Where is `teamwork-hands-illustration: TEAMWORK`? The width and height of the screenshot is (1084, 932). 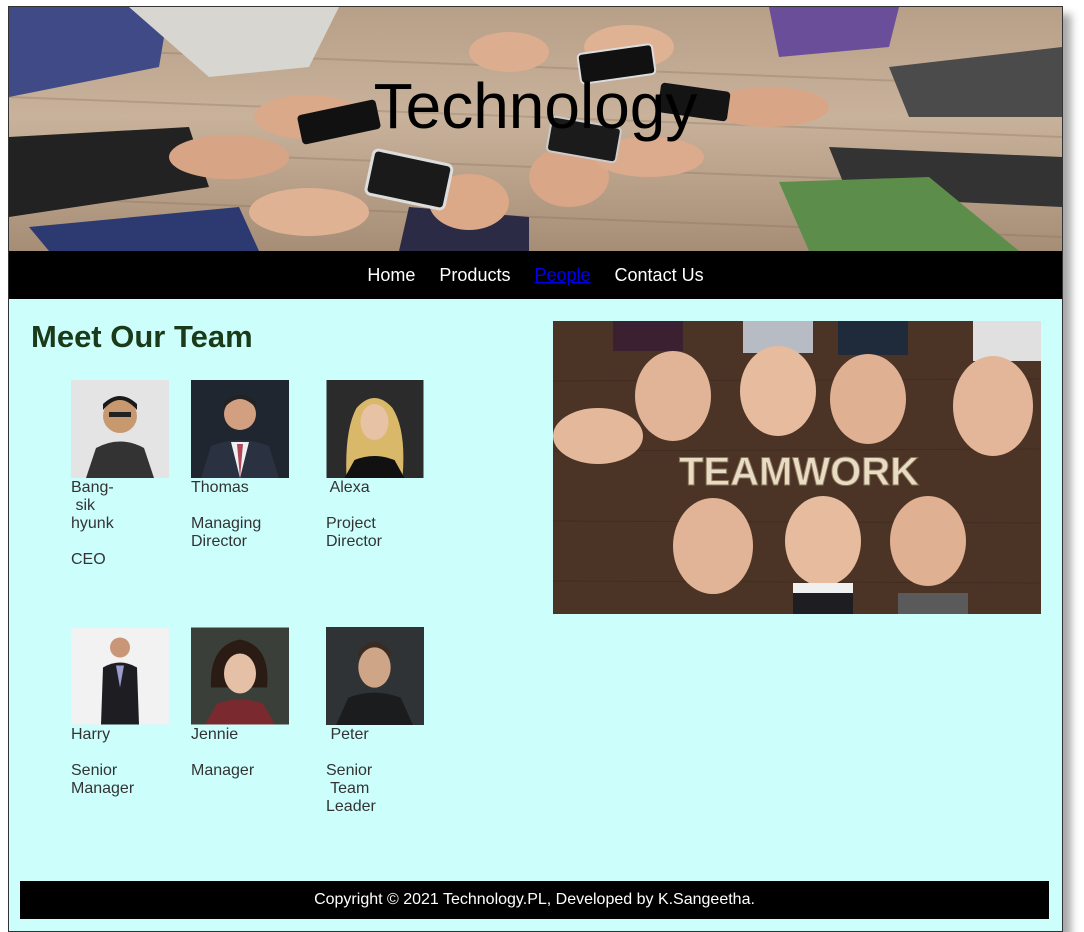 teamwork-hands-illustration: TEAMWORK is located at coordinates (797, 467).